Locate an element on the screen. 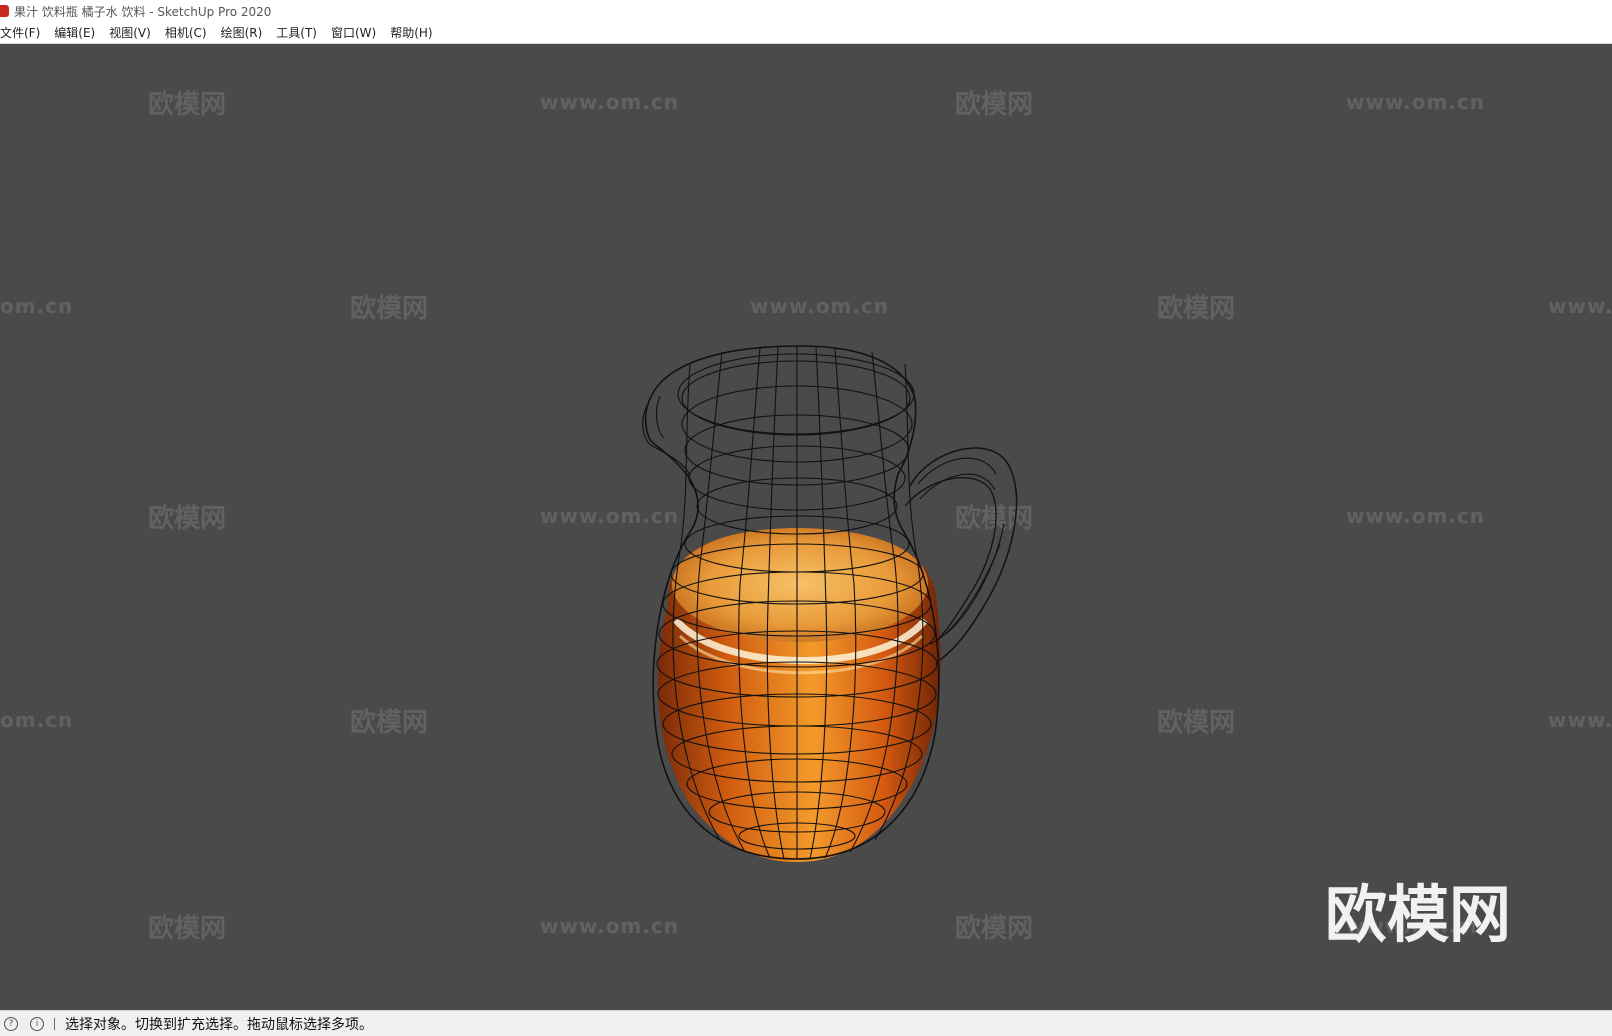 The image size is (1612, 1036). menu-window: 窗口(W) is located at coordinates (353, 32).